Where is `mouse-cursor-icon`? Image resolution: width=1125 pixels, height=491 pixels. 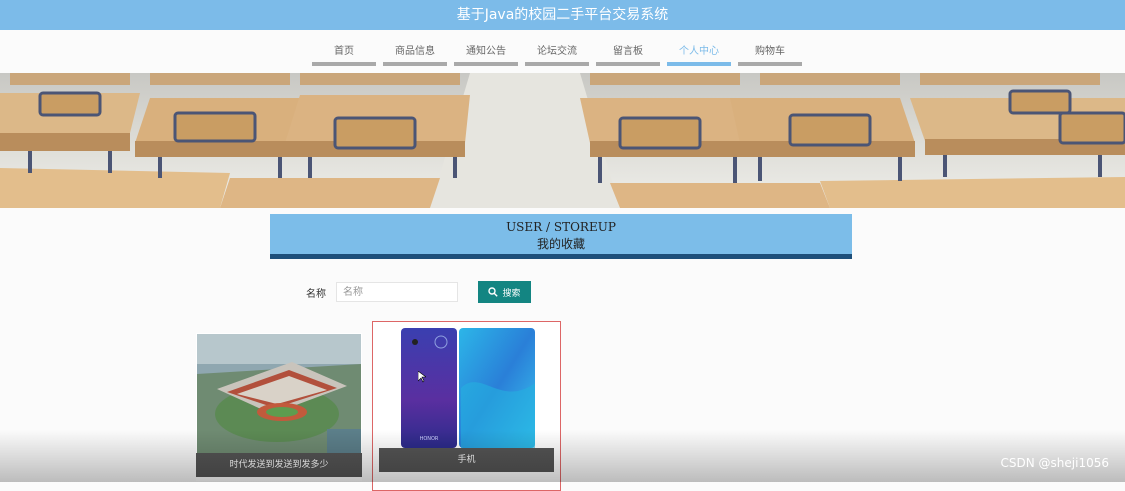
mouse-cursor-icon is located at coordinates (422, 377).